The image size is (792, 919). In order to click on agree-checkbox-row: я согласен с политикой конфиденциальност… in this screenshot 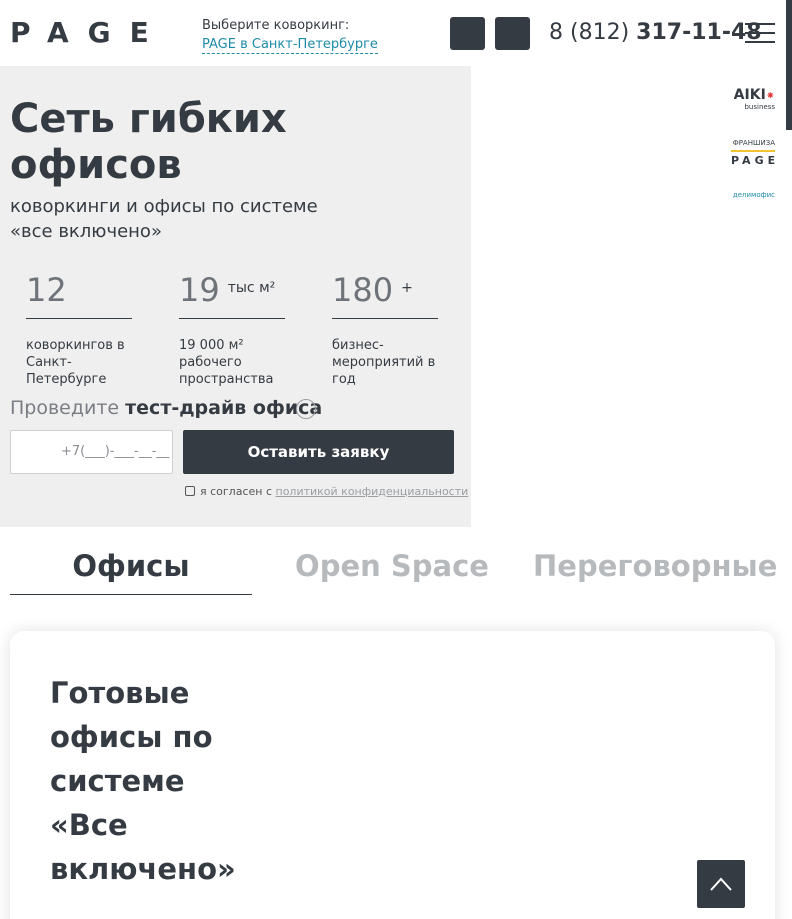, I will do `click(326, 492)`.